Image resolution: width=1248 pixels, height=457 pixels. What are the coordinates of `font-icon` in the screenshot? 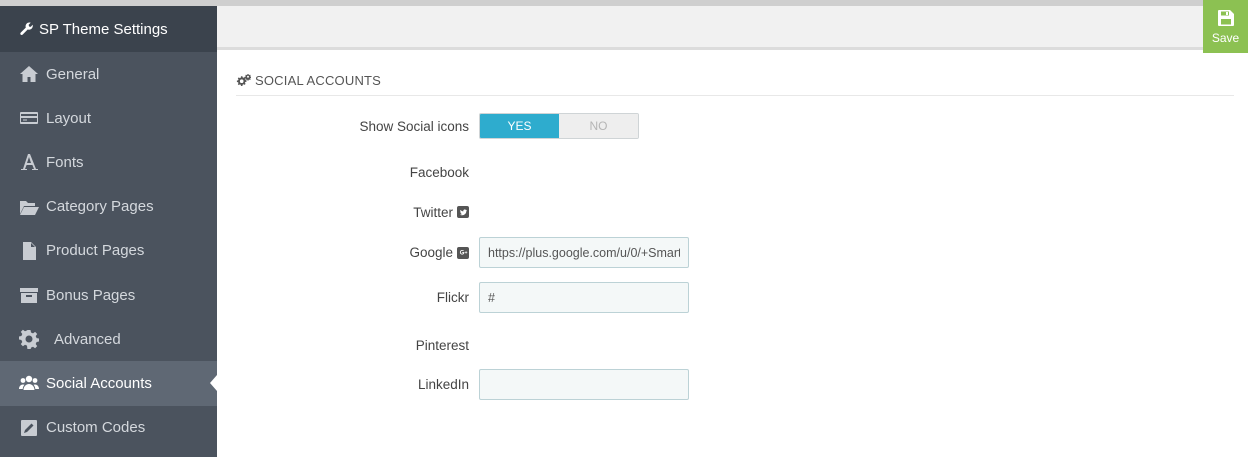 It's located at (29, 162).